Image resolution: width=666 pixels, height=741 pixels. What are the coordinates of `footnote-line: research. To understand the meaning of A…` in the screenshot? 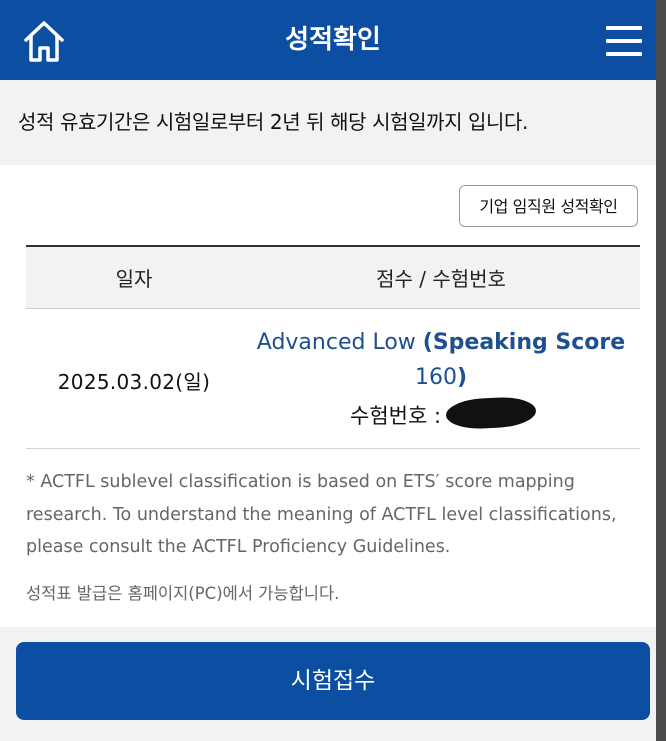 It's located at (321, 514).